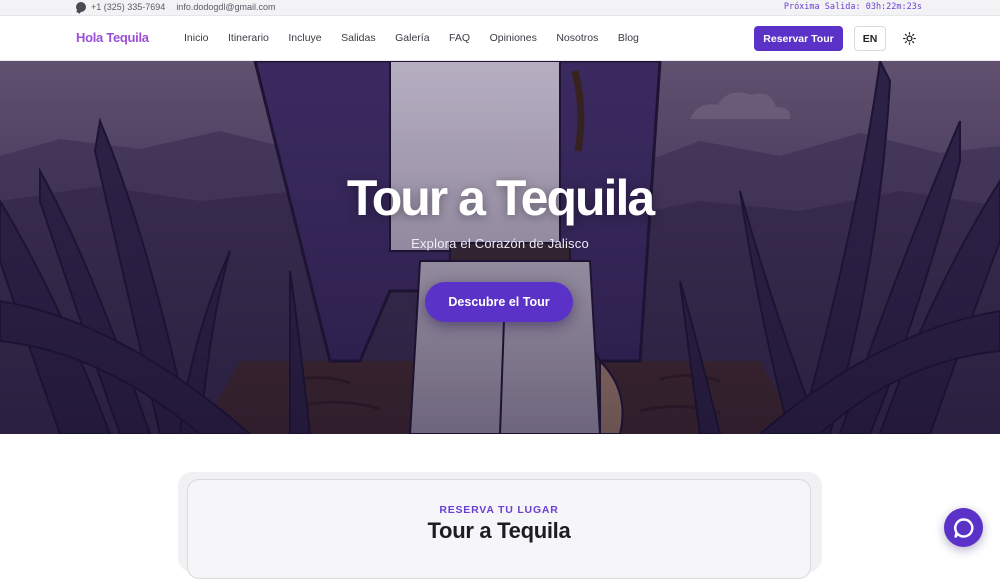 The width and height of the screenshot is (1000, 579). What do you see at coordinates (909, 38) in the screenshot?
I see `sun-icon` at bounding box center [909, 38].